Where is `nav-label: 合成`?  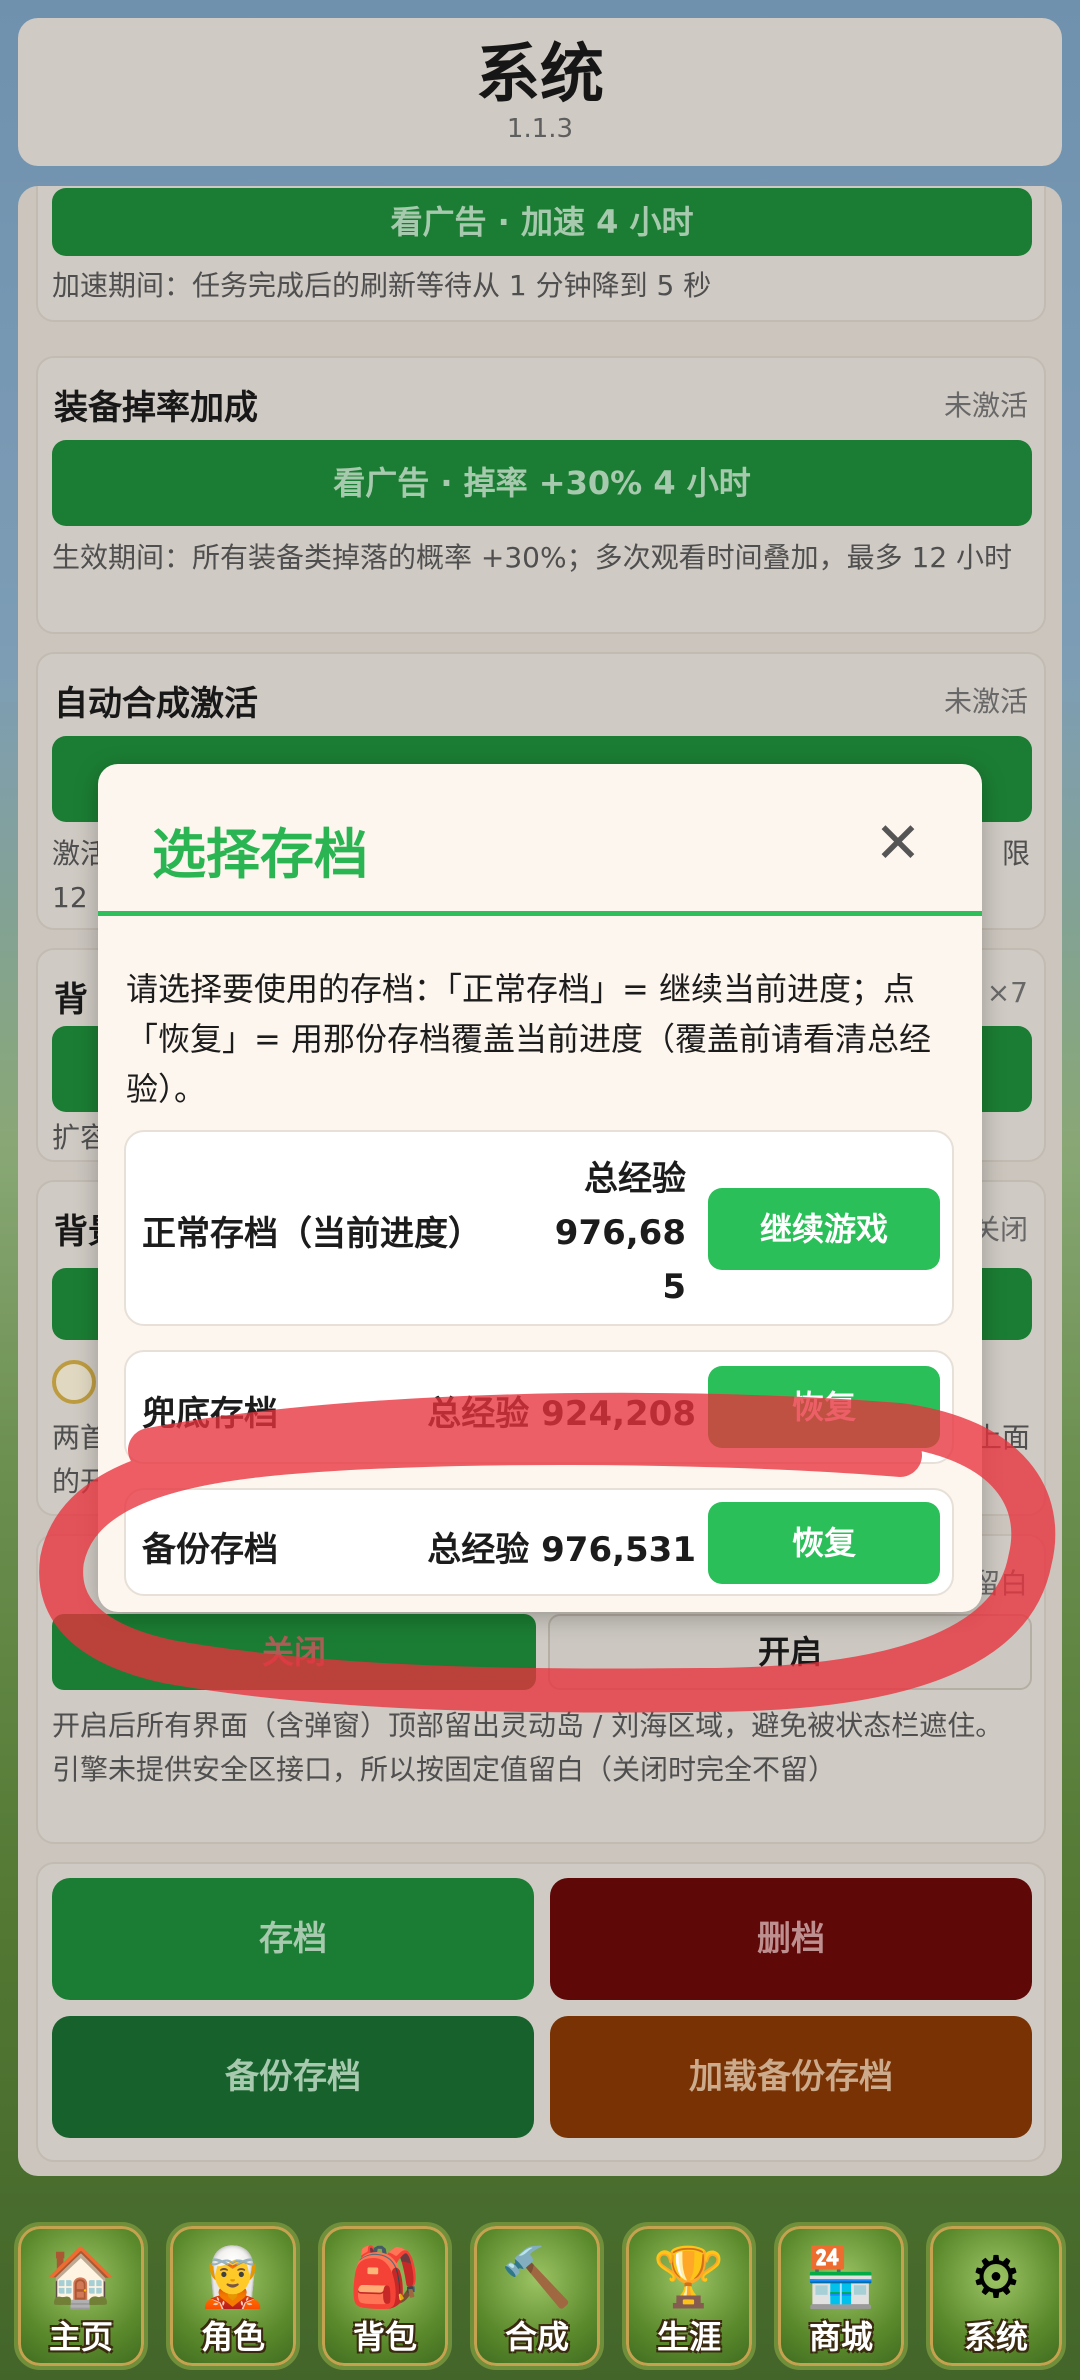 nav-label: 合成 is located at coordinates (536, 2337).